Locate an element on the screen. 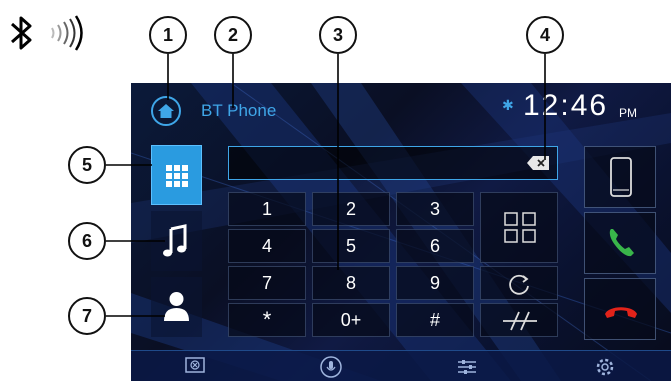 The width and height of the screenshot is (671, 381). bottom-toolbar is located at coordinates (401, 365).